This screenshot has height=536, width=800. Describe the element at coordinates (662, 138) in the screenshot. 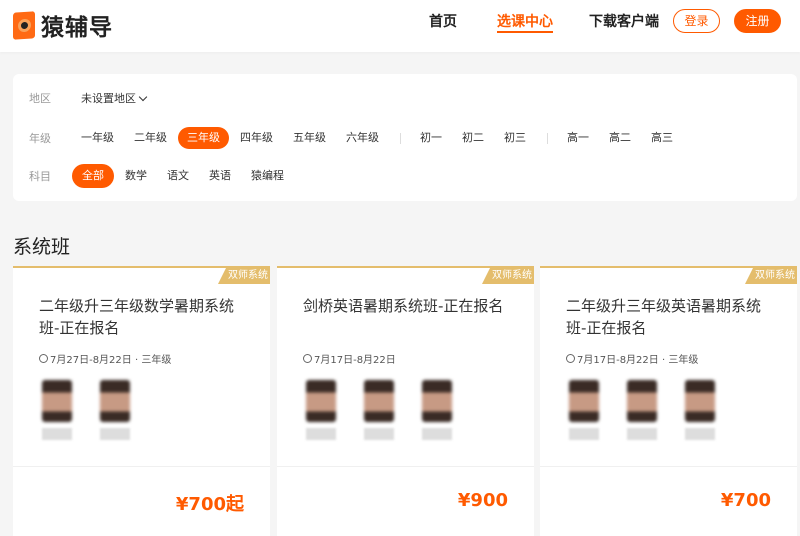

I see `grade-option: 高三` at that location.